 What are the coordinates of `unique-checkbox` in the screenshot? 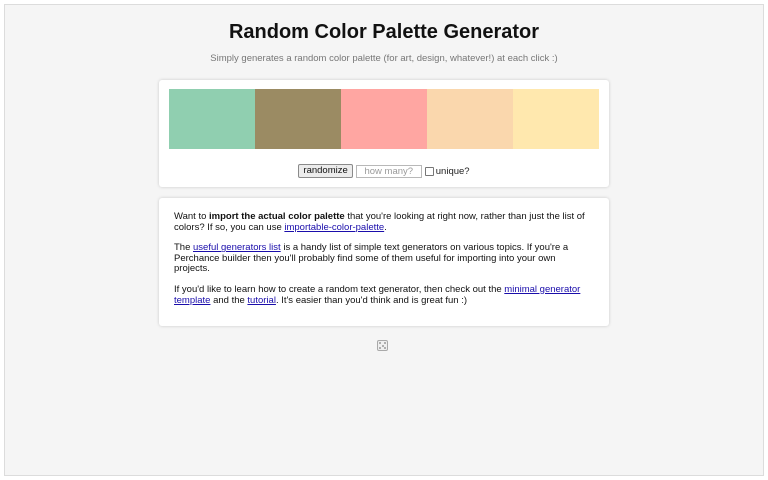 It's located at (429, 171).